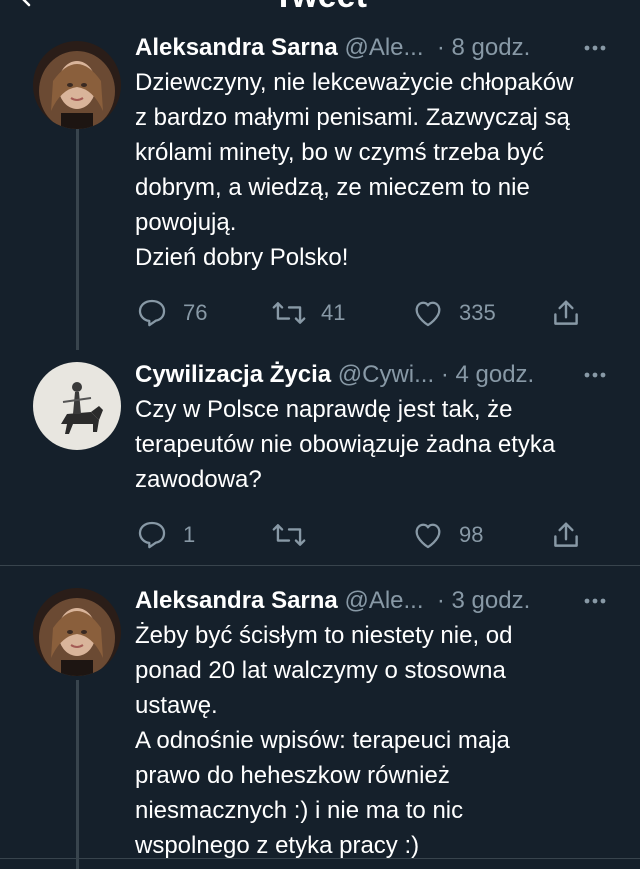  I want to click on tweet-time: 8 godz., so click(491, 47).